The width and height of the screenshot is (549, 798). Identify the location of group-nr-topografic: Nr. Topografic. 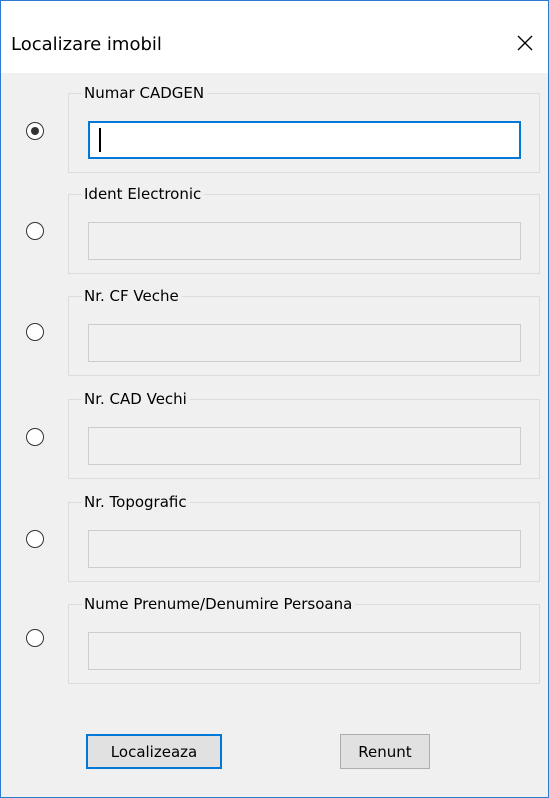
(304, 537).